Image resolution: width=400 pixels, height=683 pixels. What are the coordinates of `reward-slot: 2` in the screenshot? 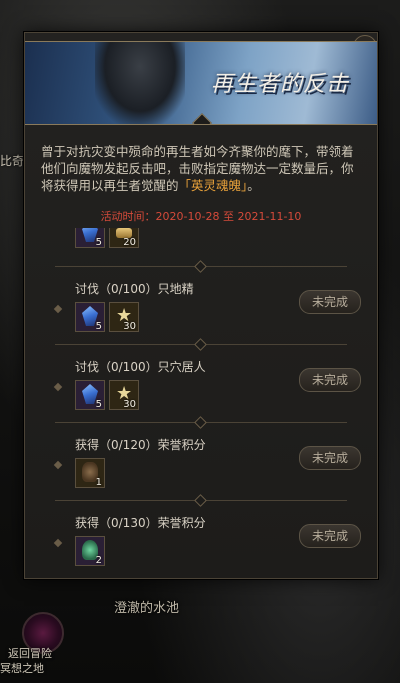 It's located at (90, 551).